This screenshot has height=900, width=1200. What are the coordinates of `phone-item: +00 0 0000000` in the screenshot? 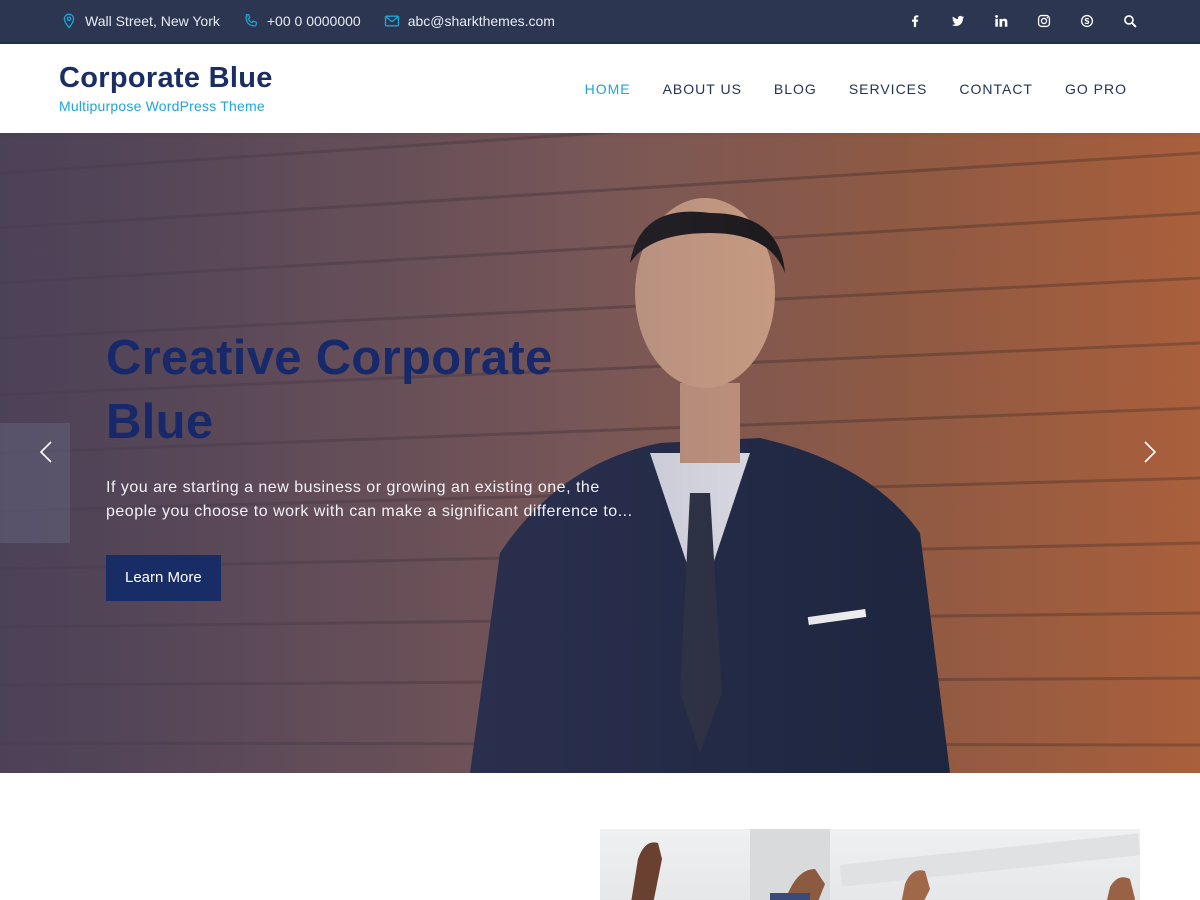 It's located at (301, 21).